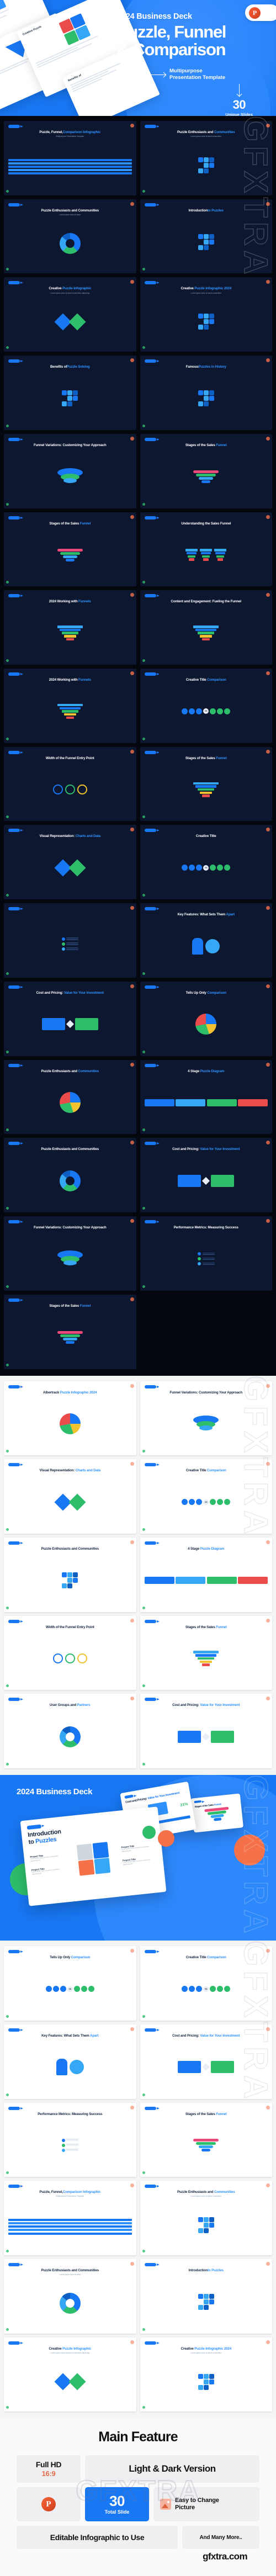 This screenshot has width=276, height=2576. Describe the element at coordinates (70, 1731) in the screenshot. I see `slide-thumbnail: User Groups and Partners` at that location.